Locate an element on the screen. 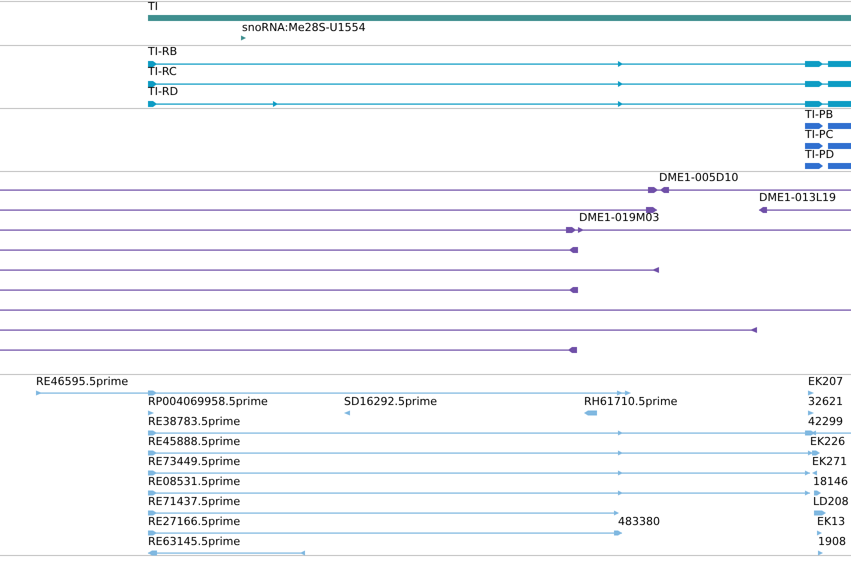 Image resolution: width=851 pixels, height=561 pixels. feature-label: RE63145.5prime is located at coordinates (194, 541).